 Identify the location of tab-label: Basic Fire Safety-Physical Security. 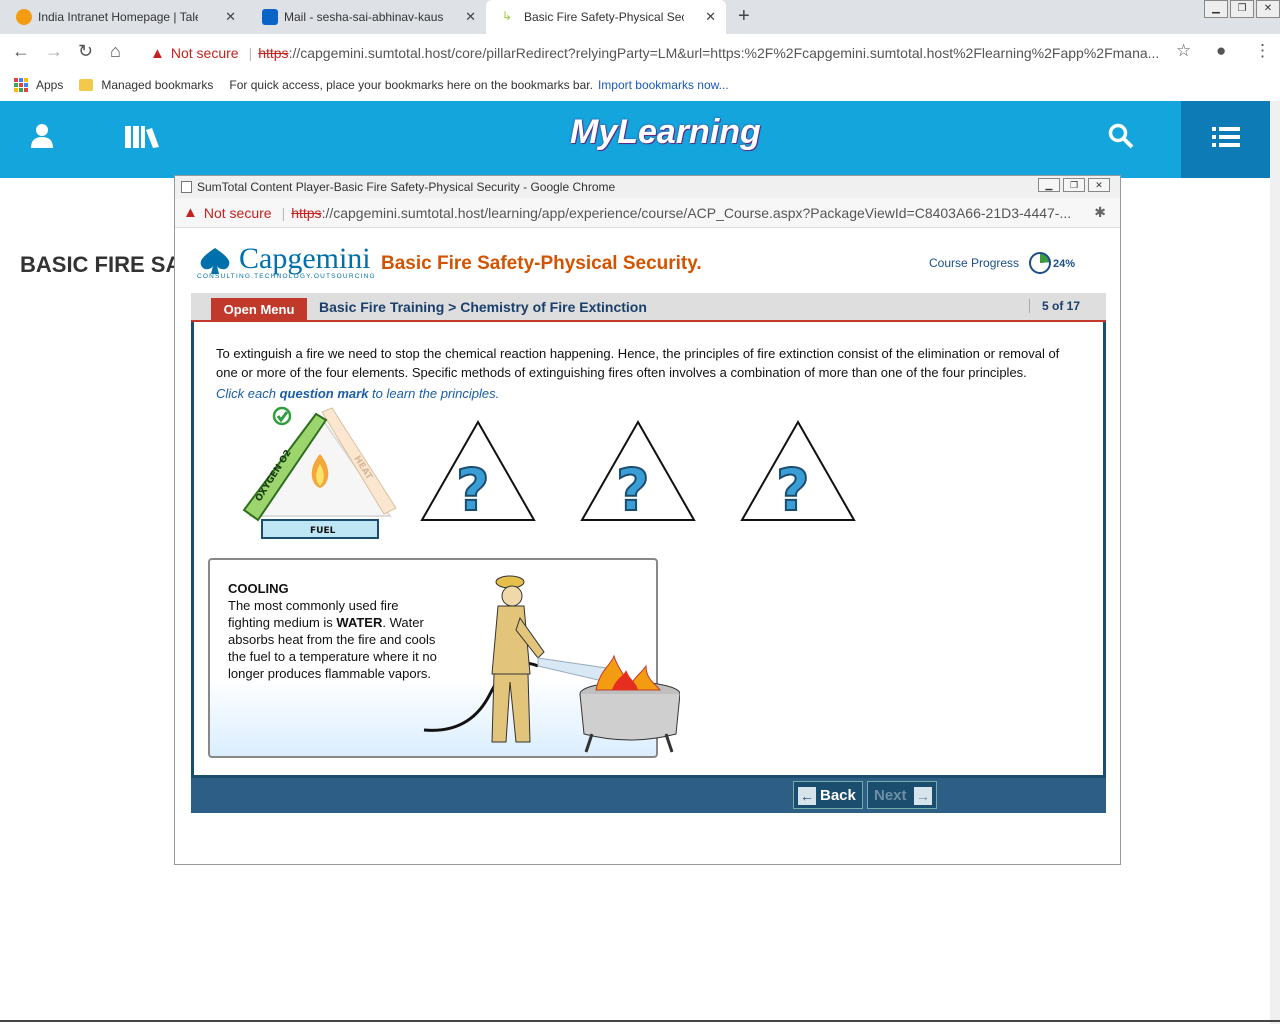
(604, 17).